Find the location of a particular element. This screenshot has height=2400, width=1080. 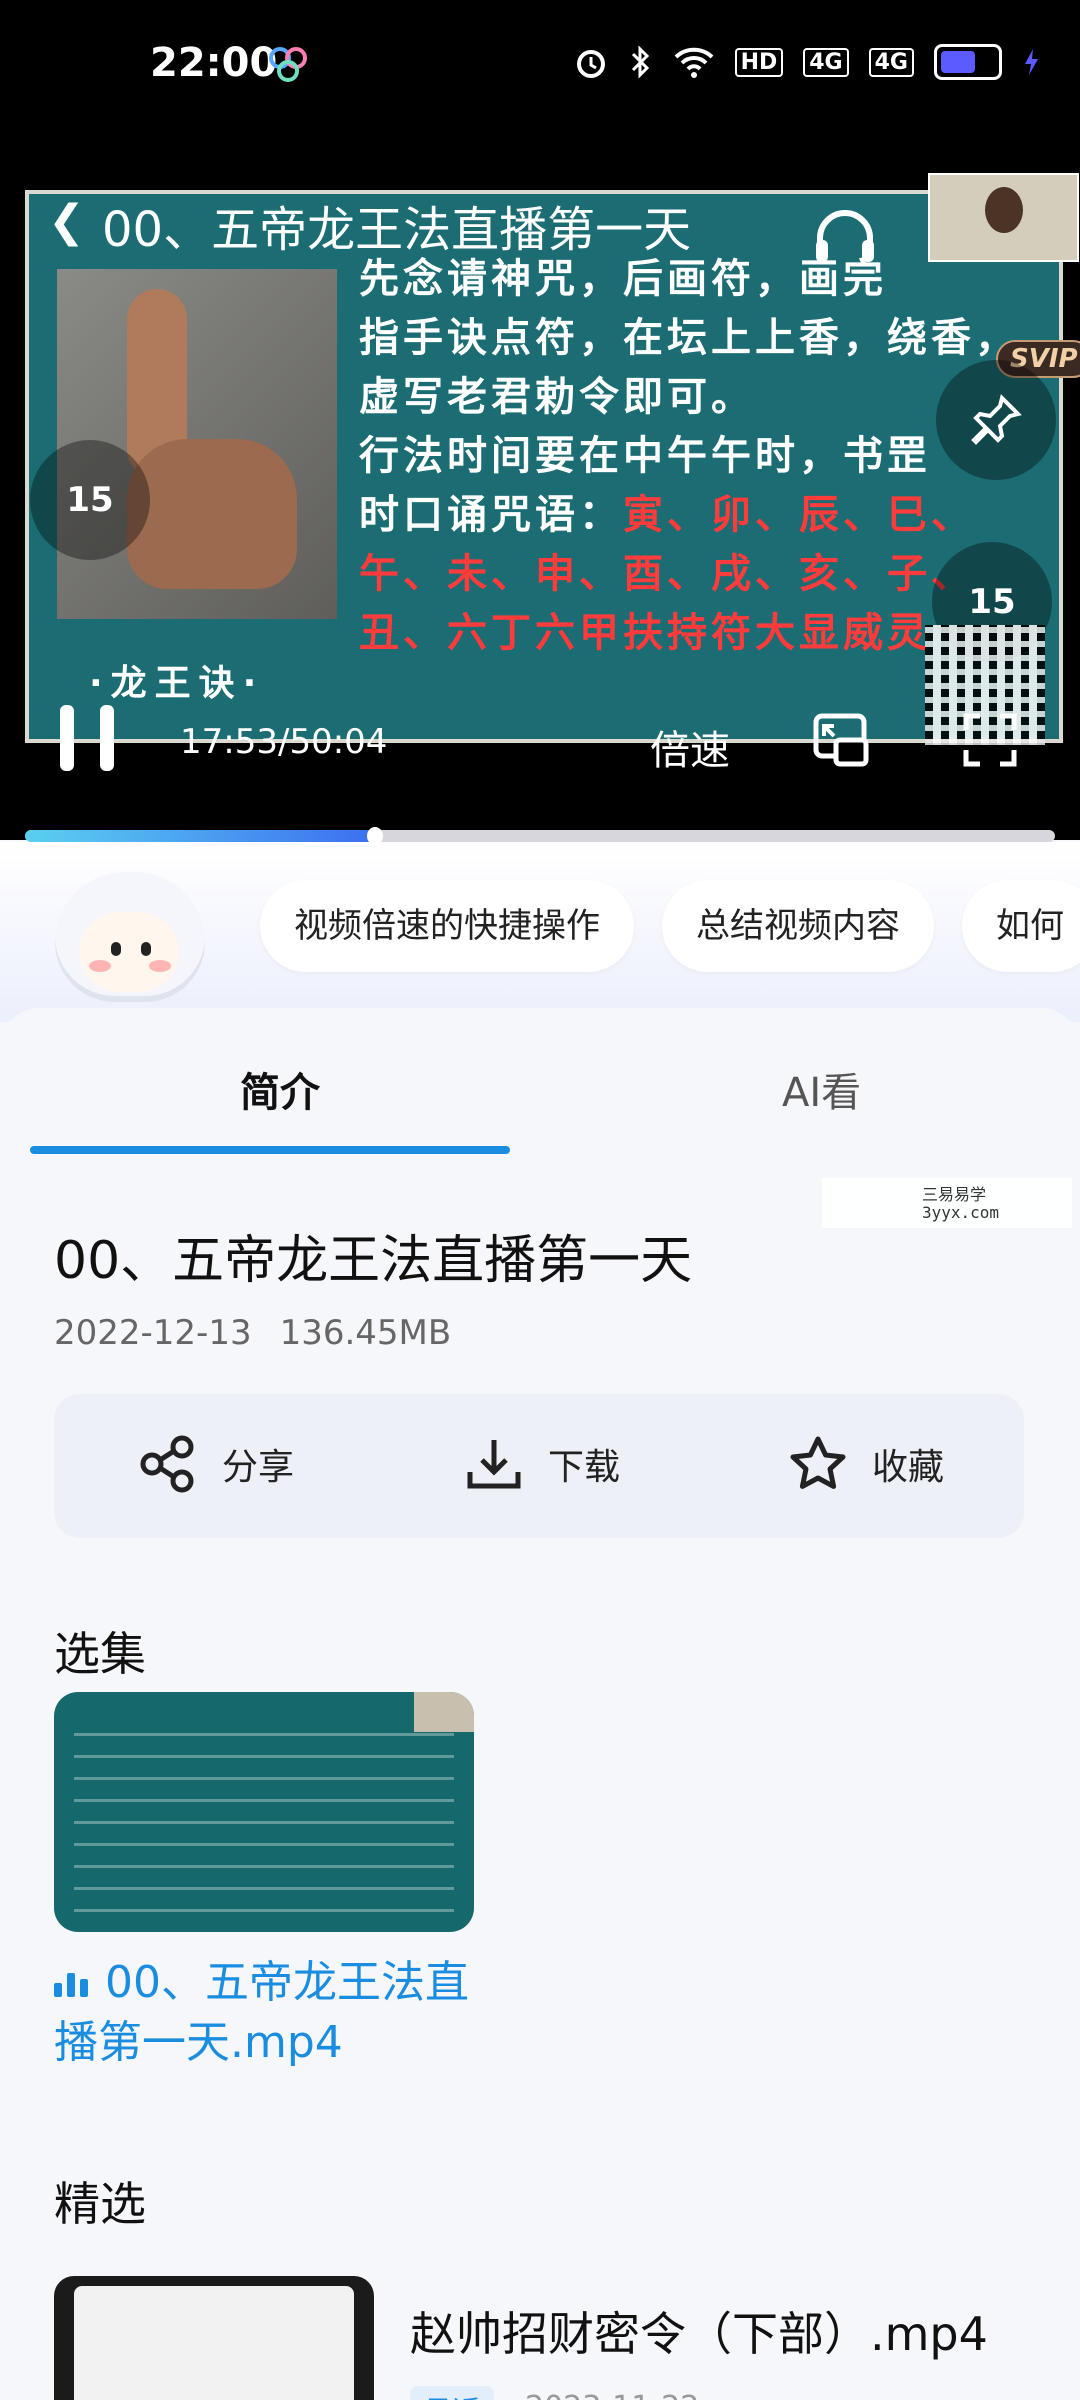

pause-icon is located at coordinates (100, 740).